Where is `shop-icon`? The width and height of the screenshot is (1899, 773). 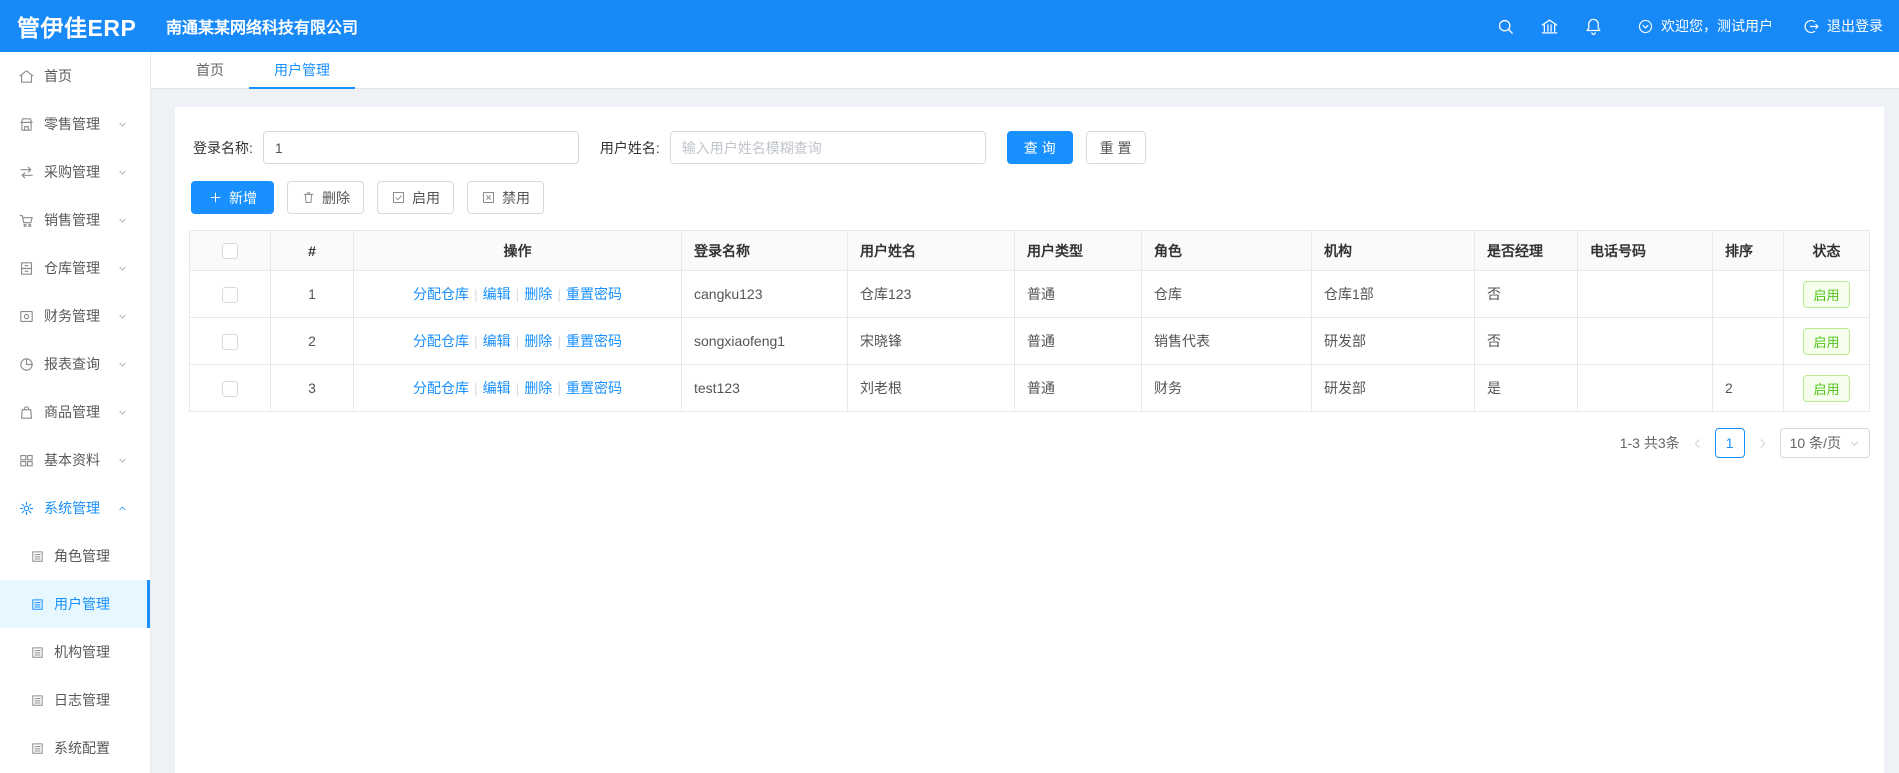 shop-icon is located at coordinates (26, 124).